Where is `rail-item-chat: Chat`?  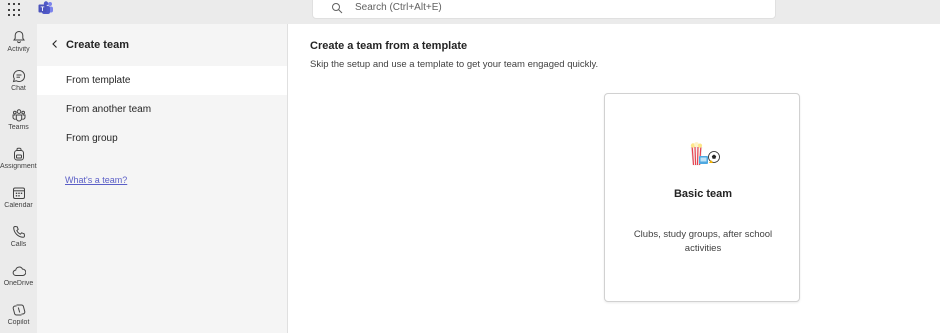
rail-item-chat: Chat is located at coordinates (18, 84).